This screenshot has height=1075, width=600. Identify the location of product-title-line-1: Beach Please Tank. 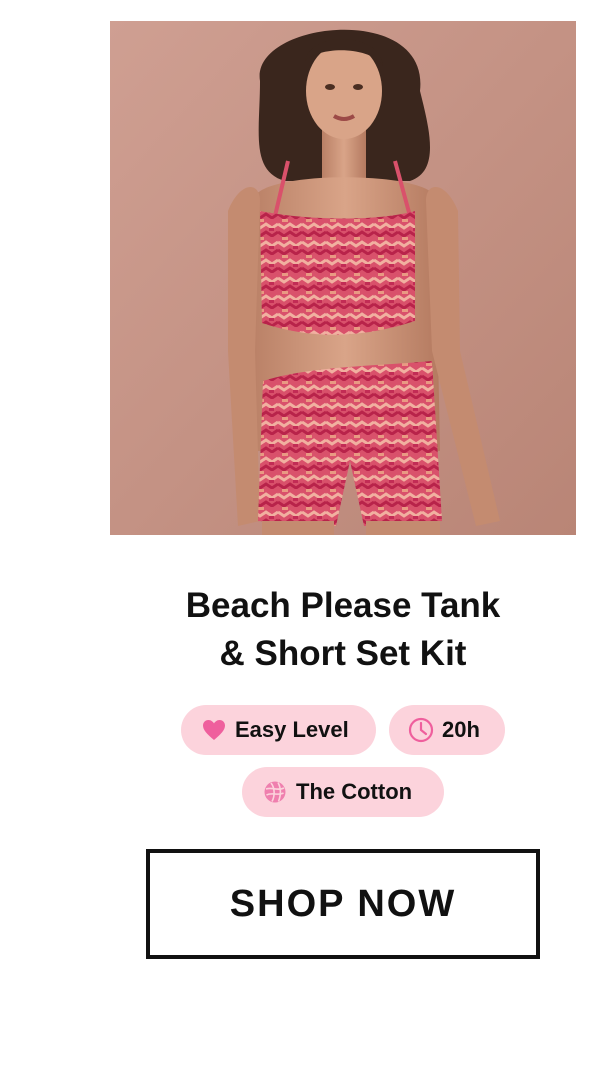
(343, 605).